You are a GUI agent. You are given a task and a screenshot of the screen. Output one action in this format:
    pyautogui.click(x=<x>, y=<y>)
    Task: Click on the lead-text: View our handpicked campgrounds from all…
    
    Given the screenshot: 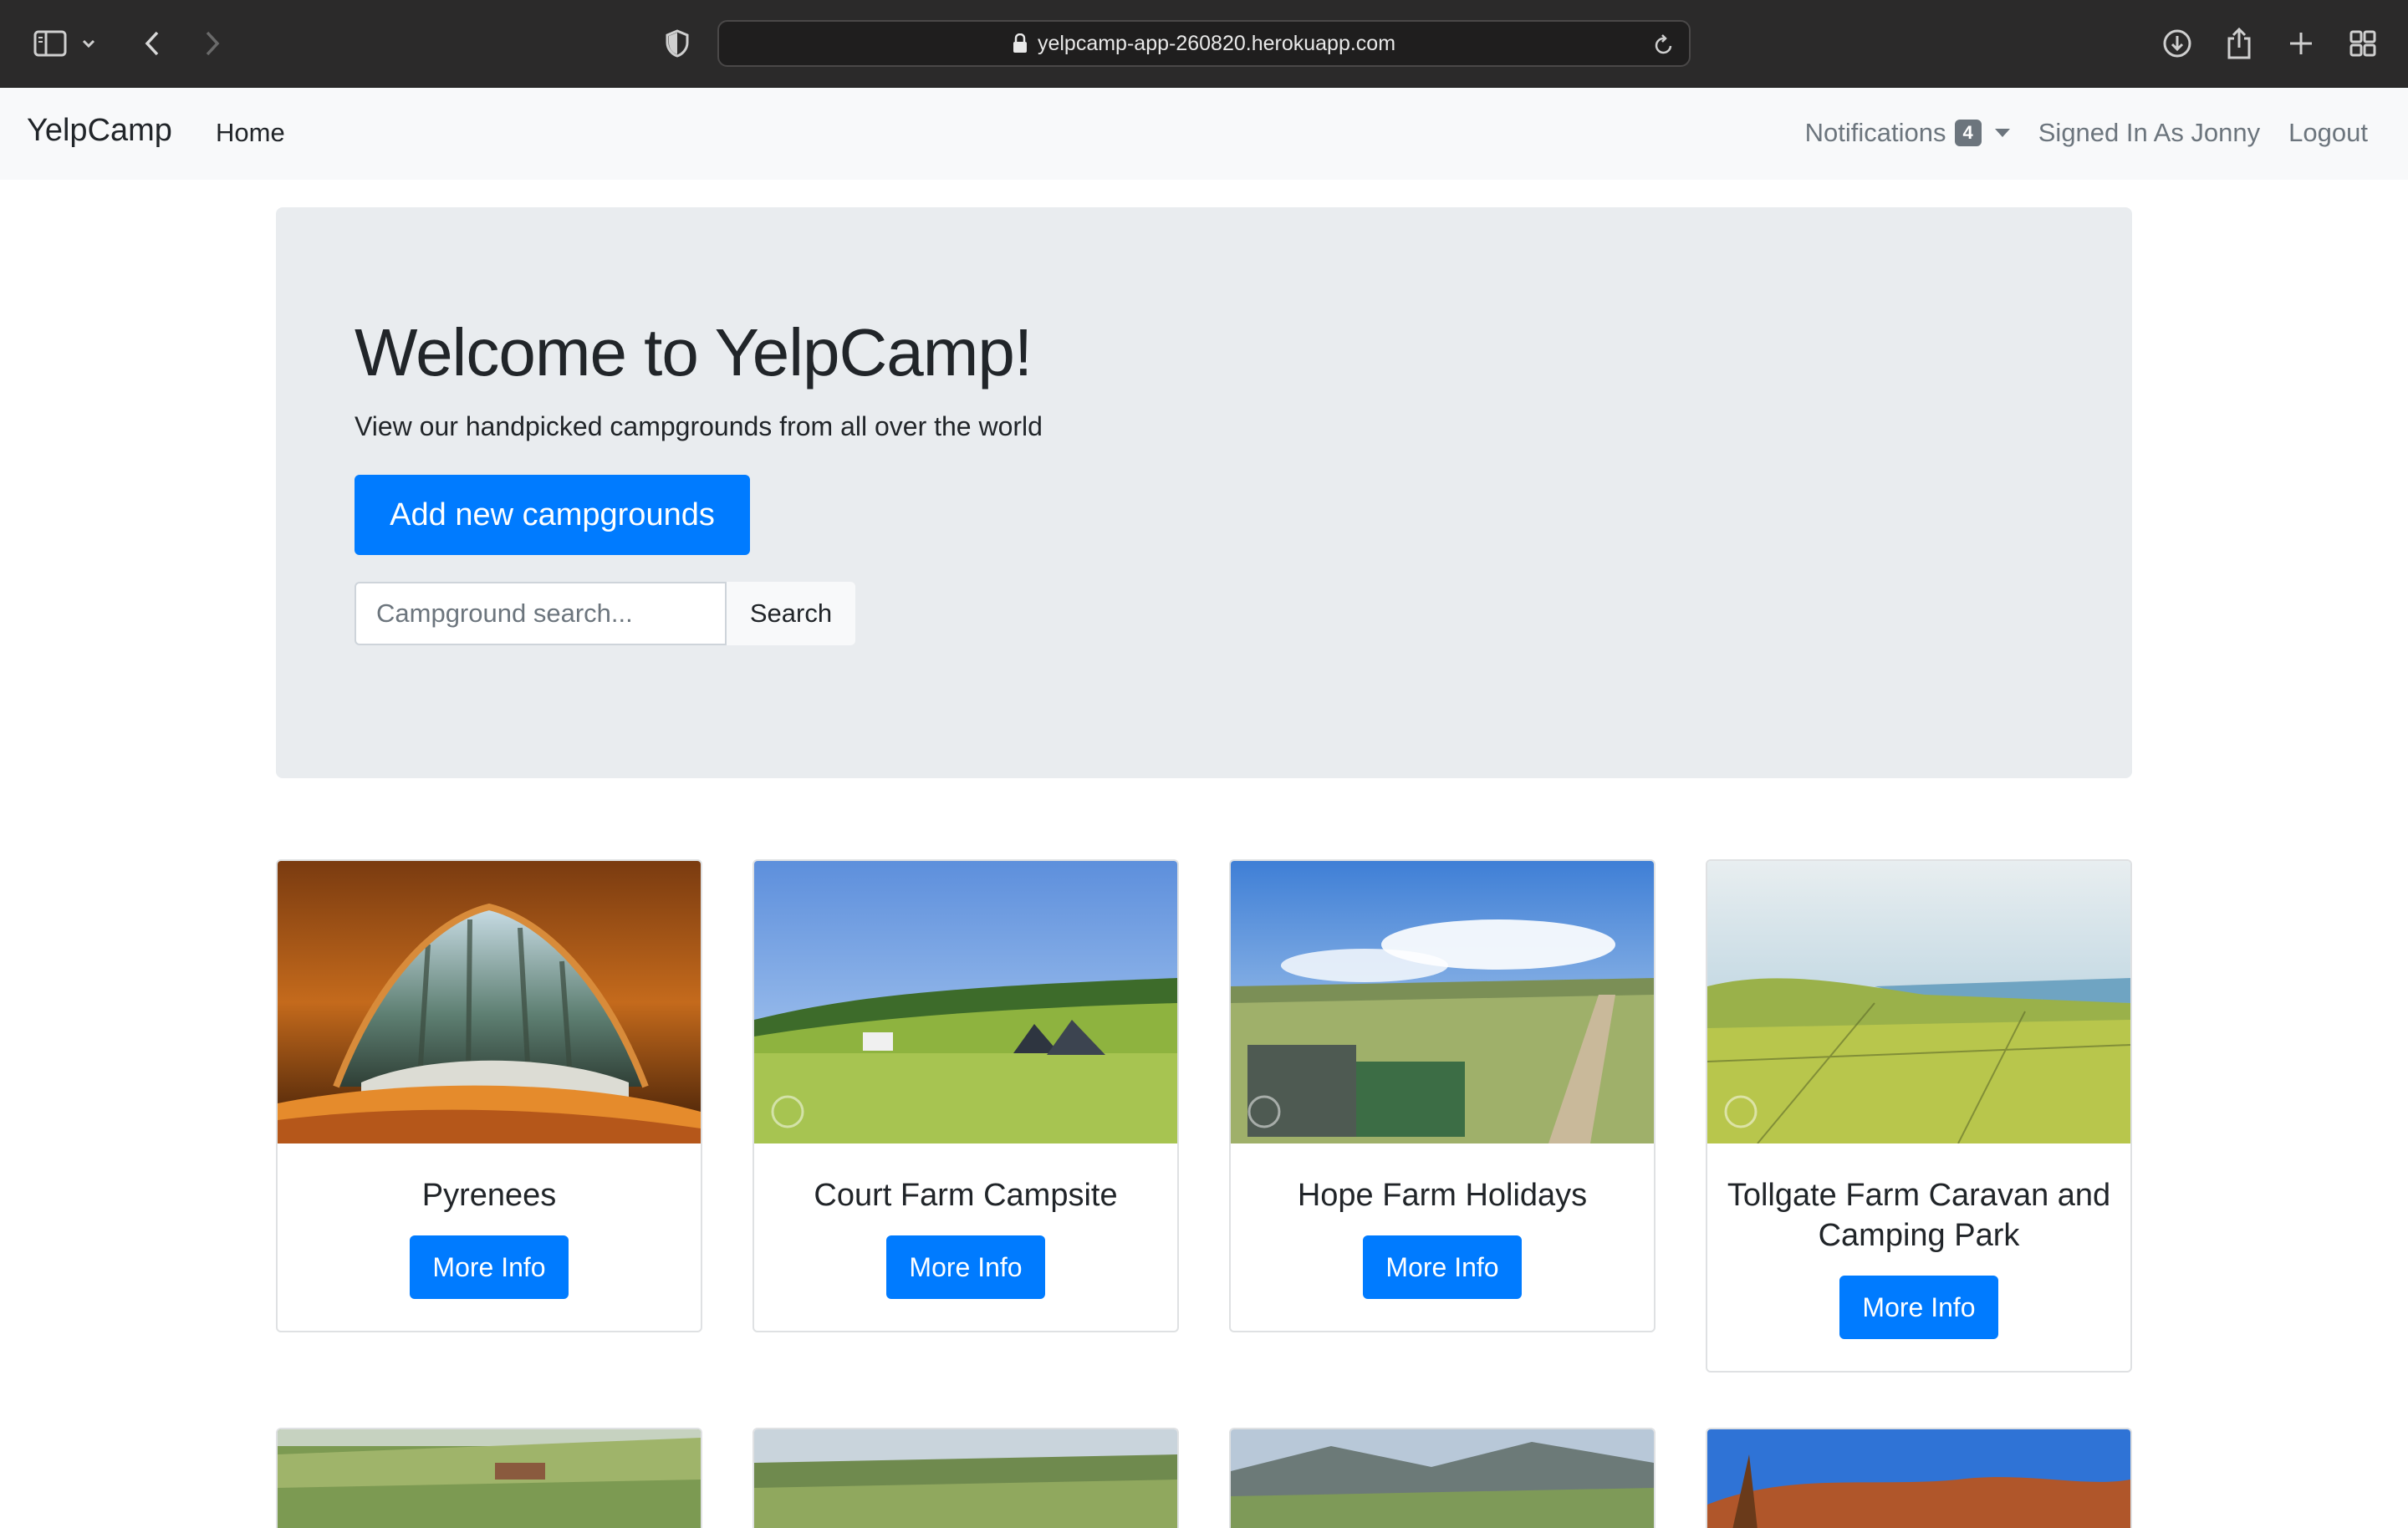 What is the action you would take?
    pyautogui.click(x=699, y=426)
    